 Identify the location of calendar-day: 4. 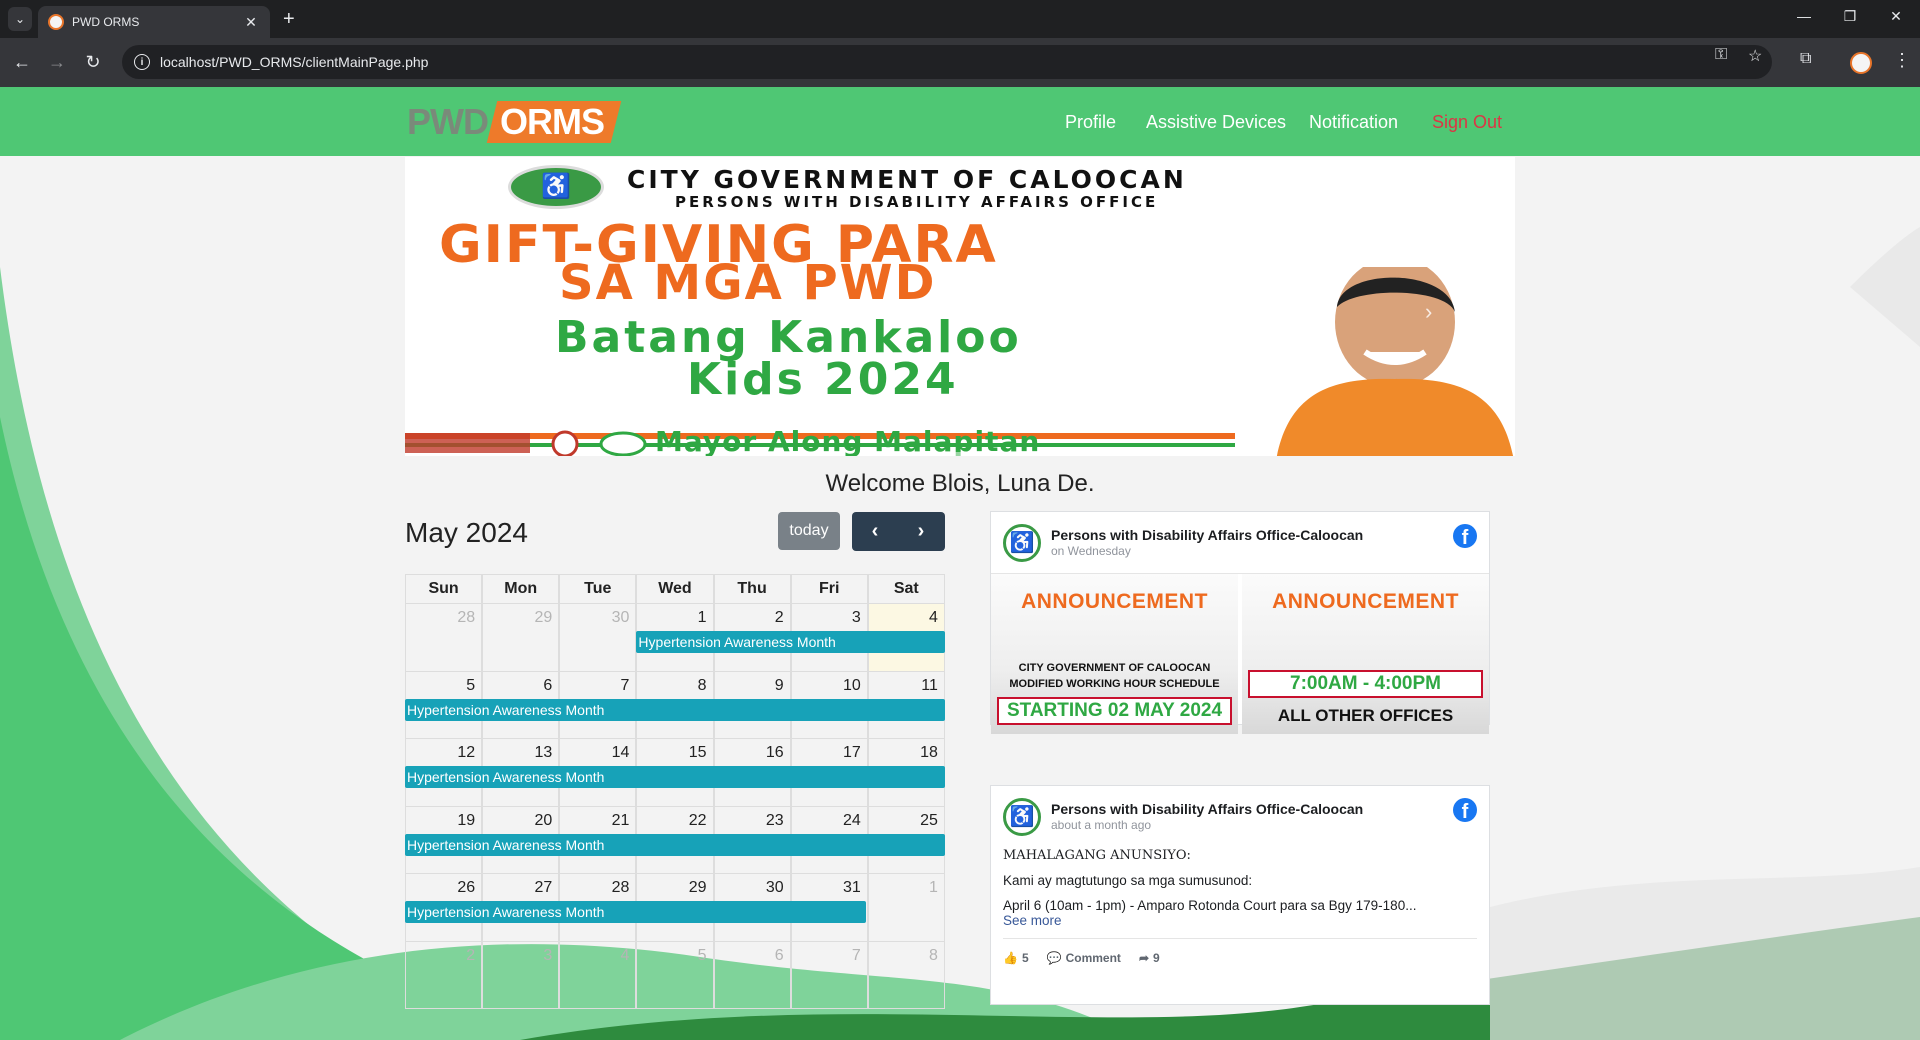
(598, 975).